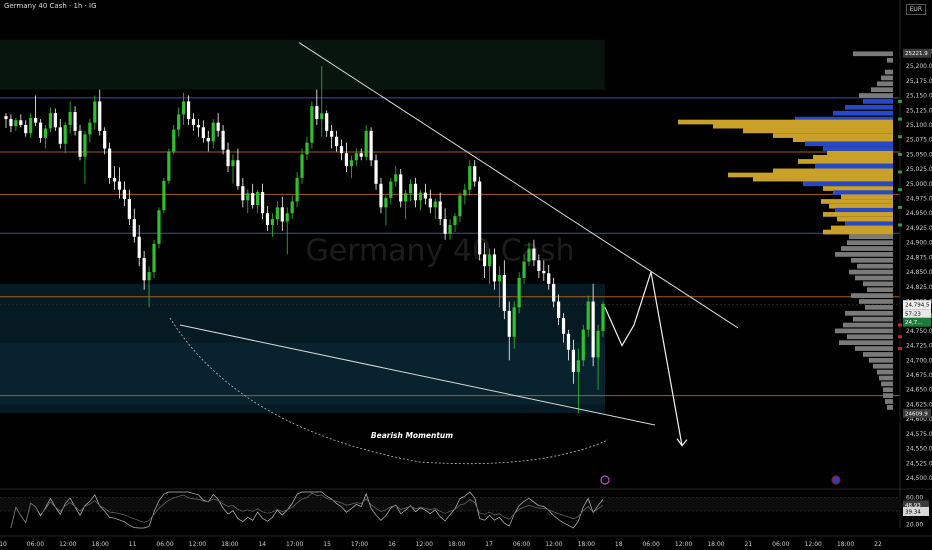  What do you see at coordinates (919, 140) in the screenshot?
I see `price-tick-label: 25,075.0` at bounding box center [919, 140].